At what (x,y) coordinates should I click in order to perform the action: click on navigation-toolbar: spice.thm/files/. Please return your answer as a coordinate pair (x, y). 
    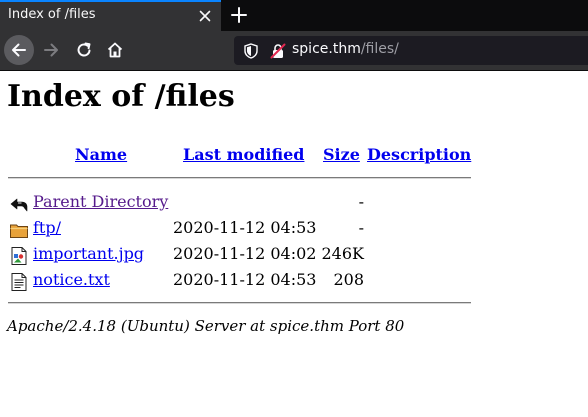
    Looking at the image, I should click on (294, 51).